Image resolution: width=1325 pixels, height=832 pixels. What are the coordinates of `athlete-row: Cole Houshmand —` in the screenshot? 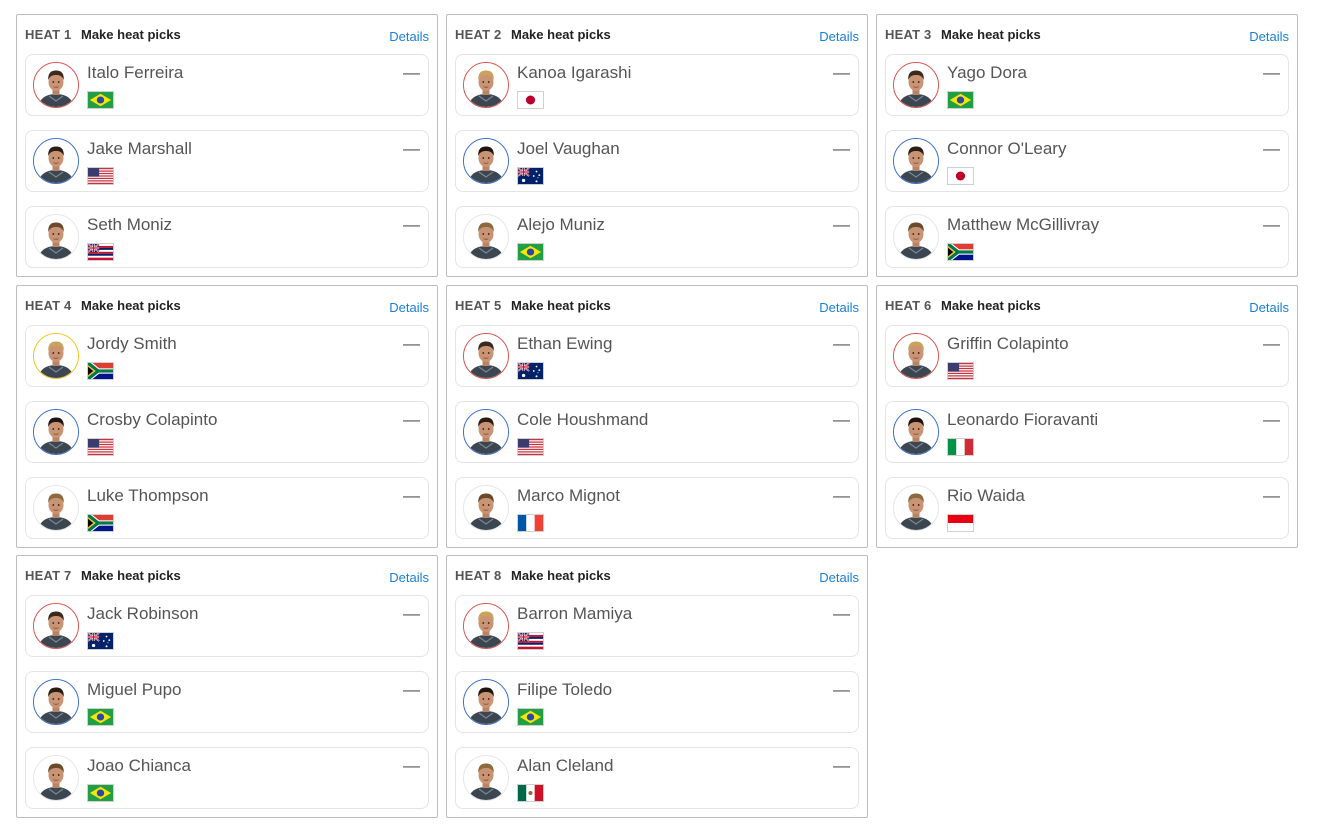 It's located at (657, 432).